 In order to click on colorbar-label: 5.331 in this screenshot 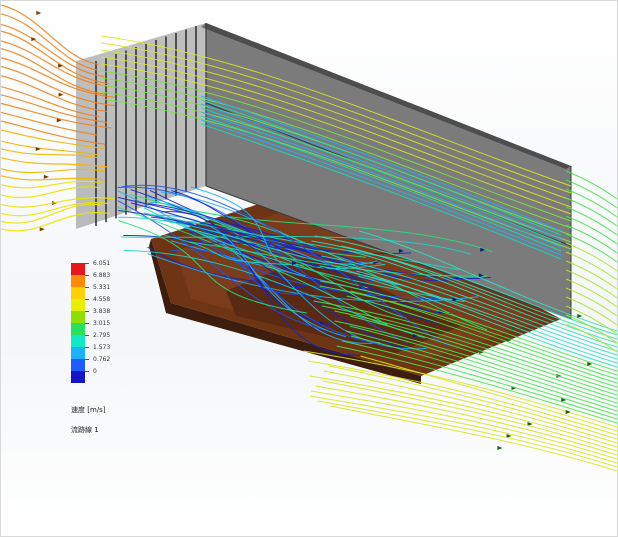, I will do `click(102, 287)`.